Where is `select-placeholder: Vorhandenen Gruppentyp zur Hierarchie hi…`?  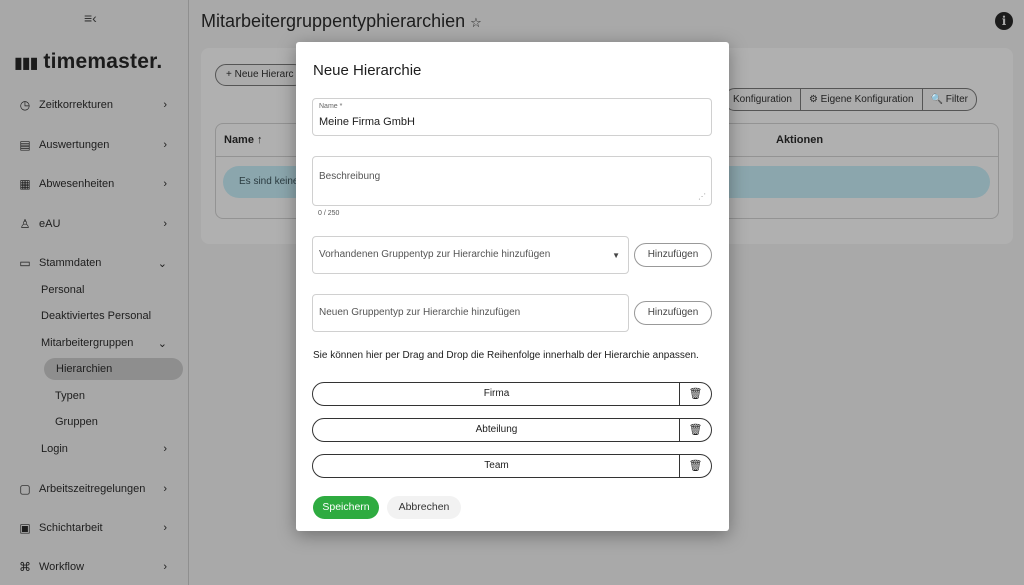
select-placeholder: Vorhandenen Gruppentyp zur Hierarchie hi… is located at coordinates (435, 254).